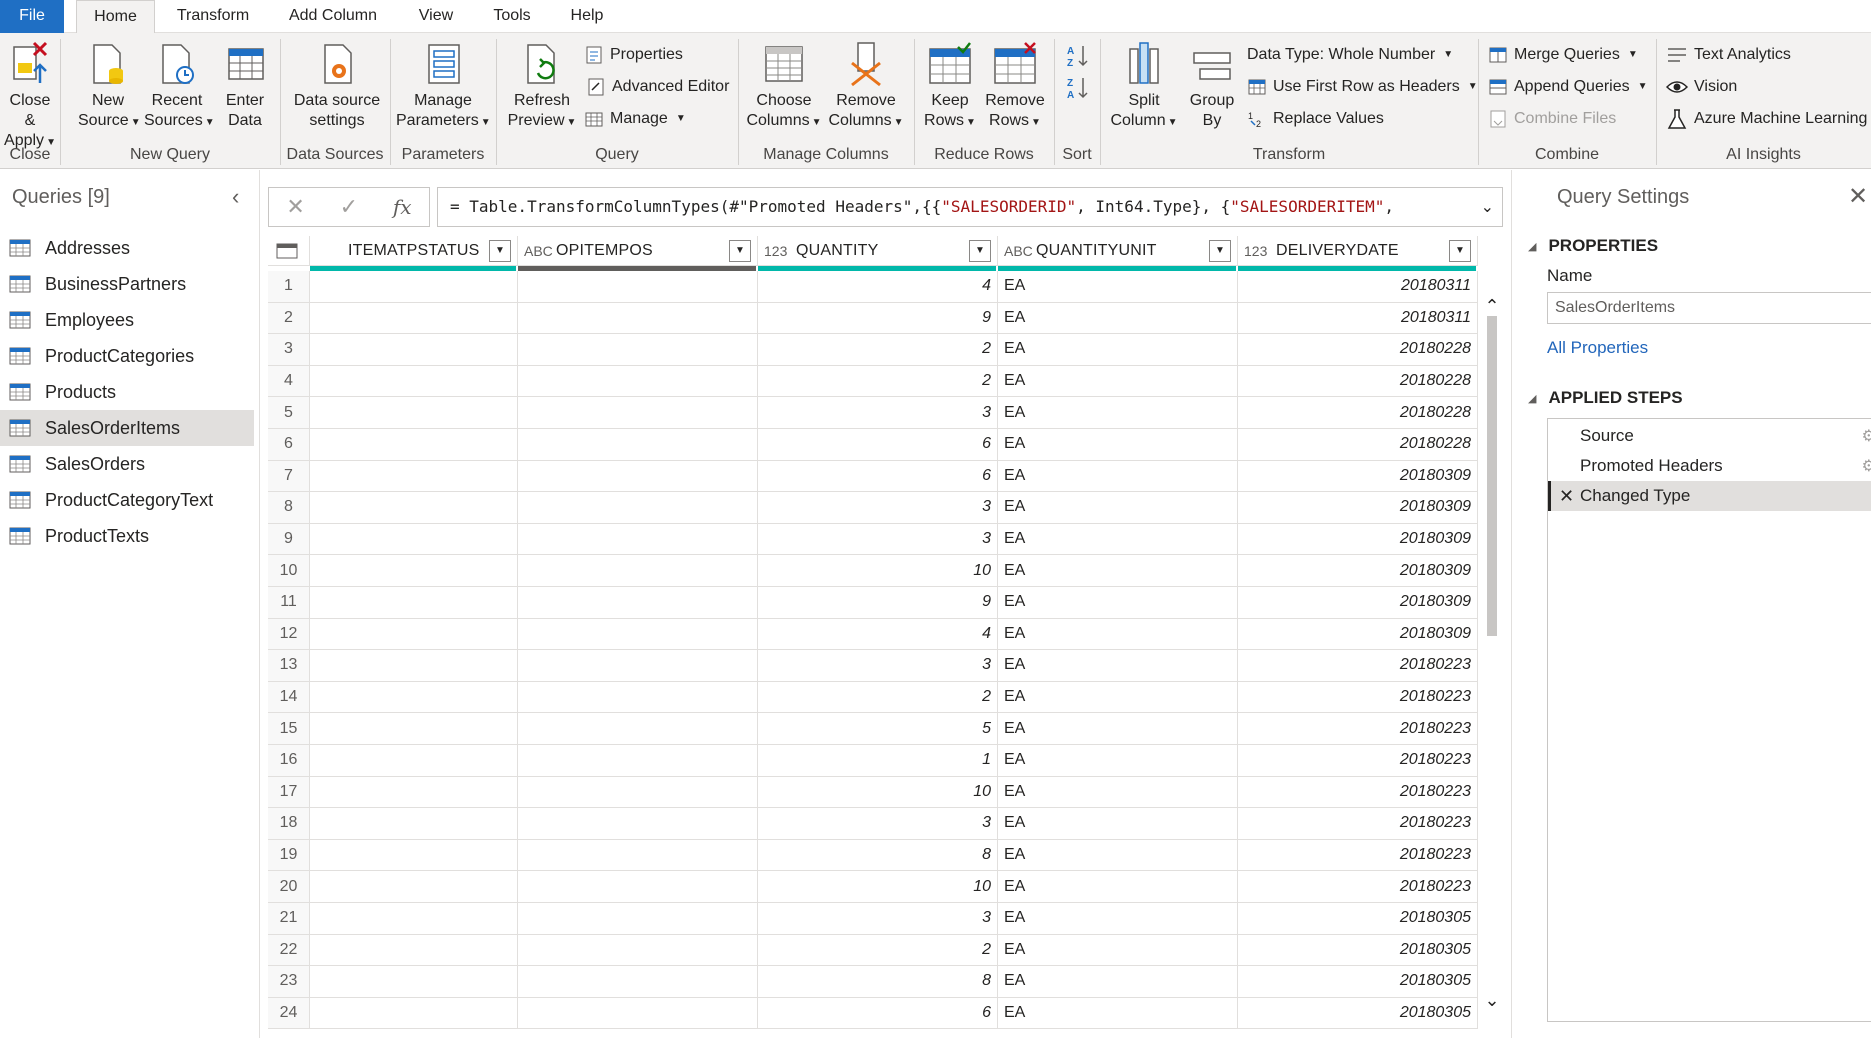 This screenshot has height=1038, width=1871. What do you see at coordinates (1492, 1000) in the screenshot?
I see `scroll-down-icon: ⌄` at bounding box center [1492, 1000].